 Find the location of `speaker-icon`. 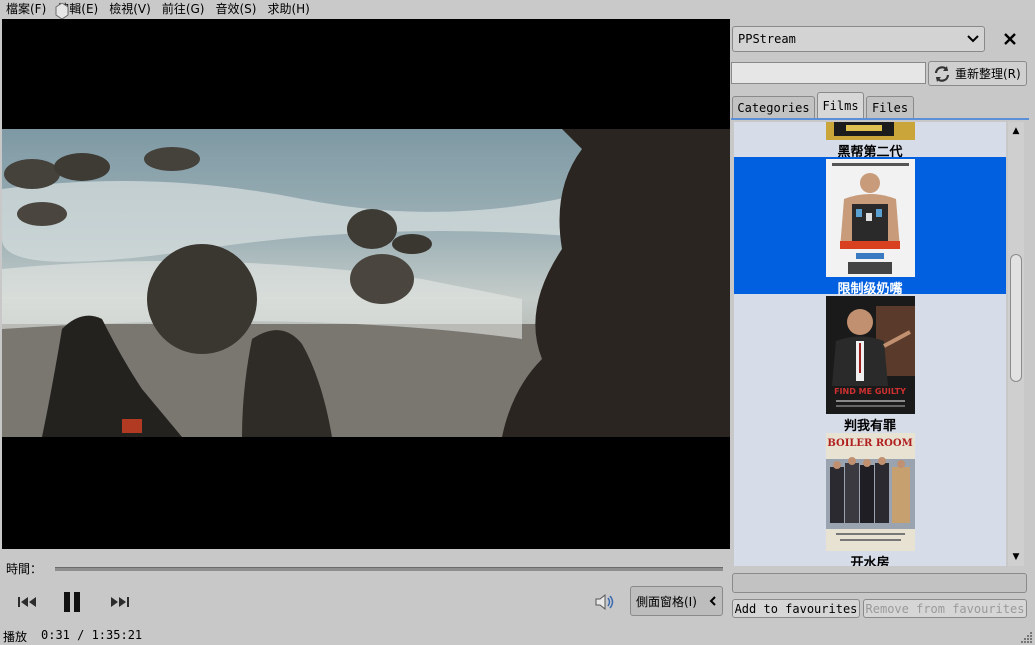

speaker-icon is located at coordinates (604, 602).